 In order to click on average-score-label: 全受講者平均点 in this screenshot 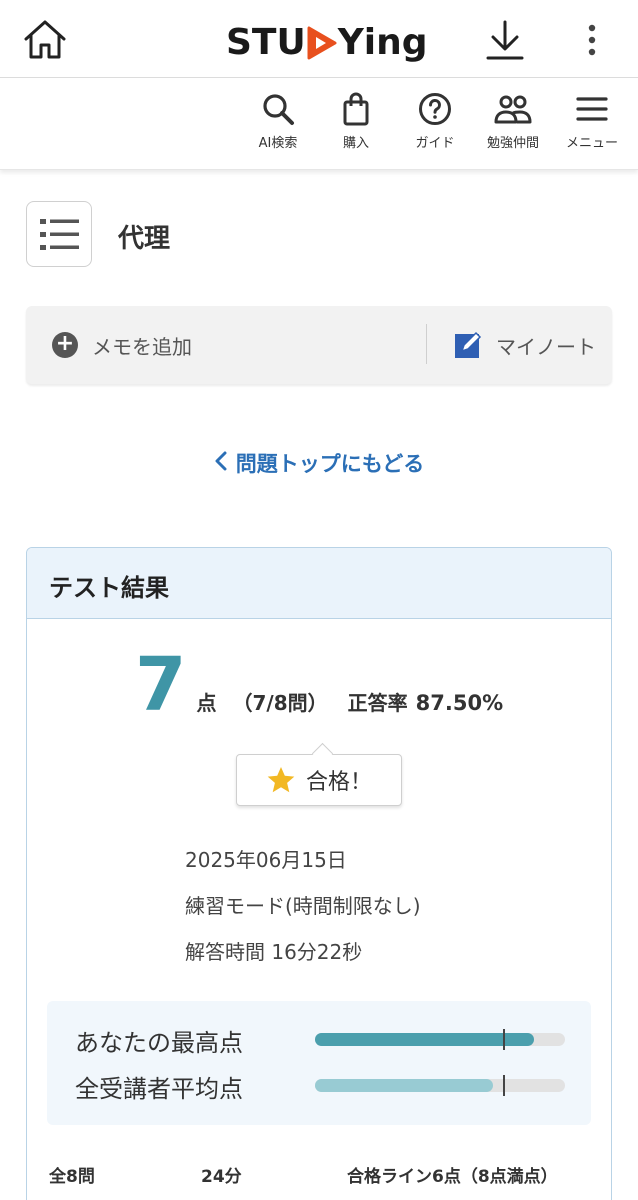, I will do `click(159, 1089)`.